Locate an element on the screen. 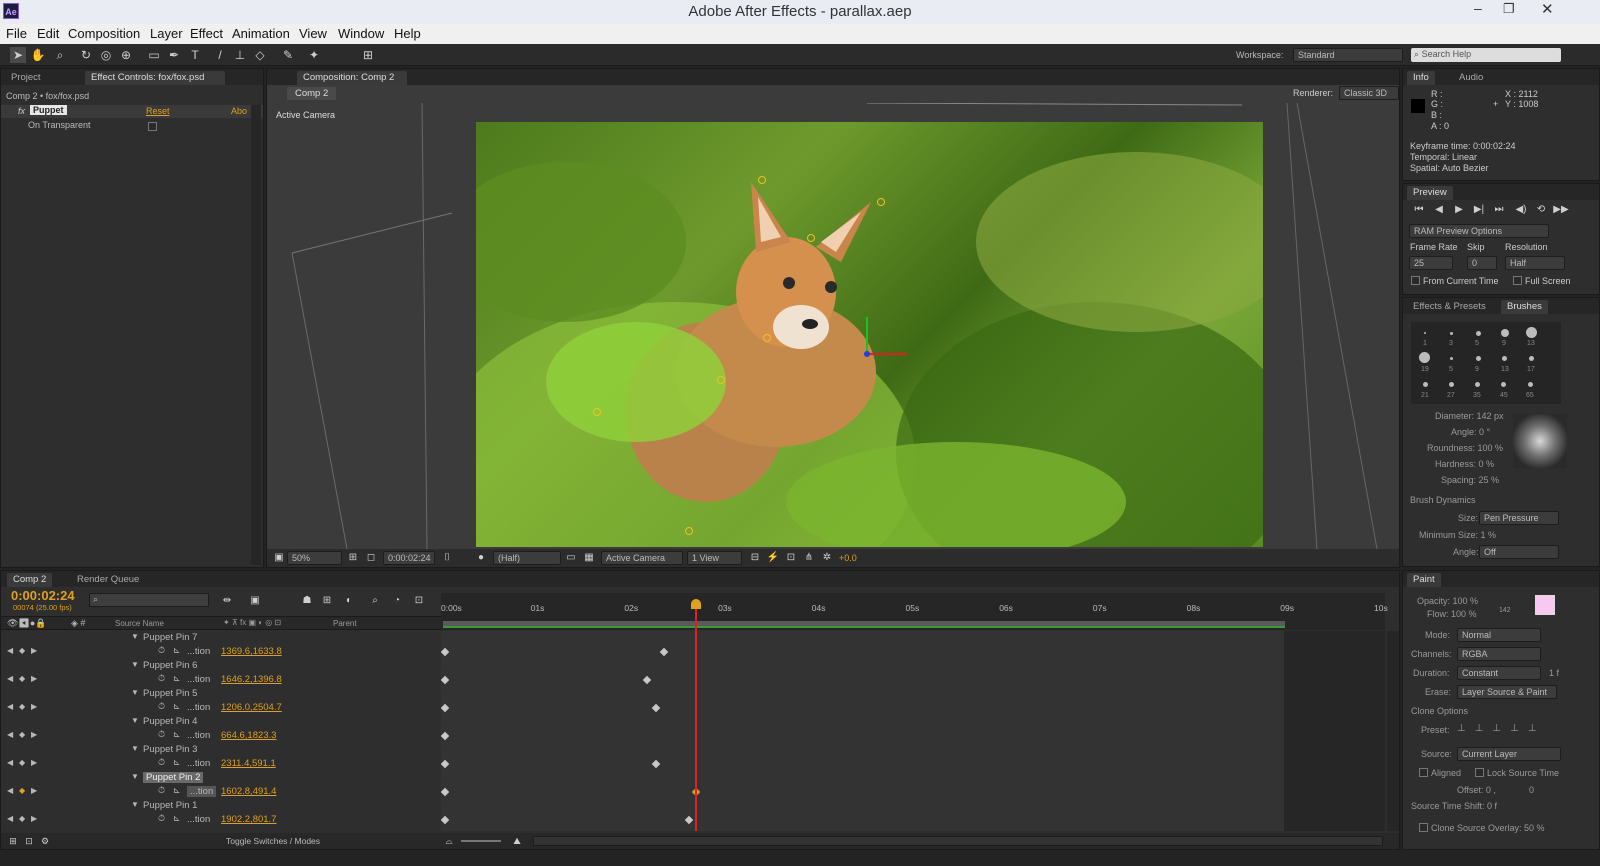  brush-diameter: Diameter: 142 px is located at coordinates (1469, 416).